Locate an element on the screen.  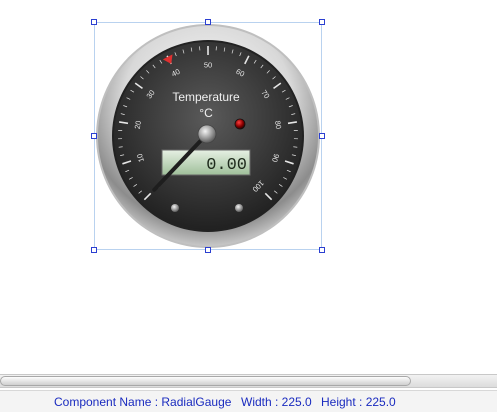
tick-label: 50 is located at coordinates (208, 65).